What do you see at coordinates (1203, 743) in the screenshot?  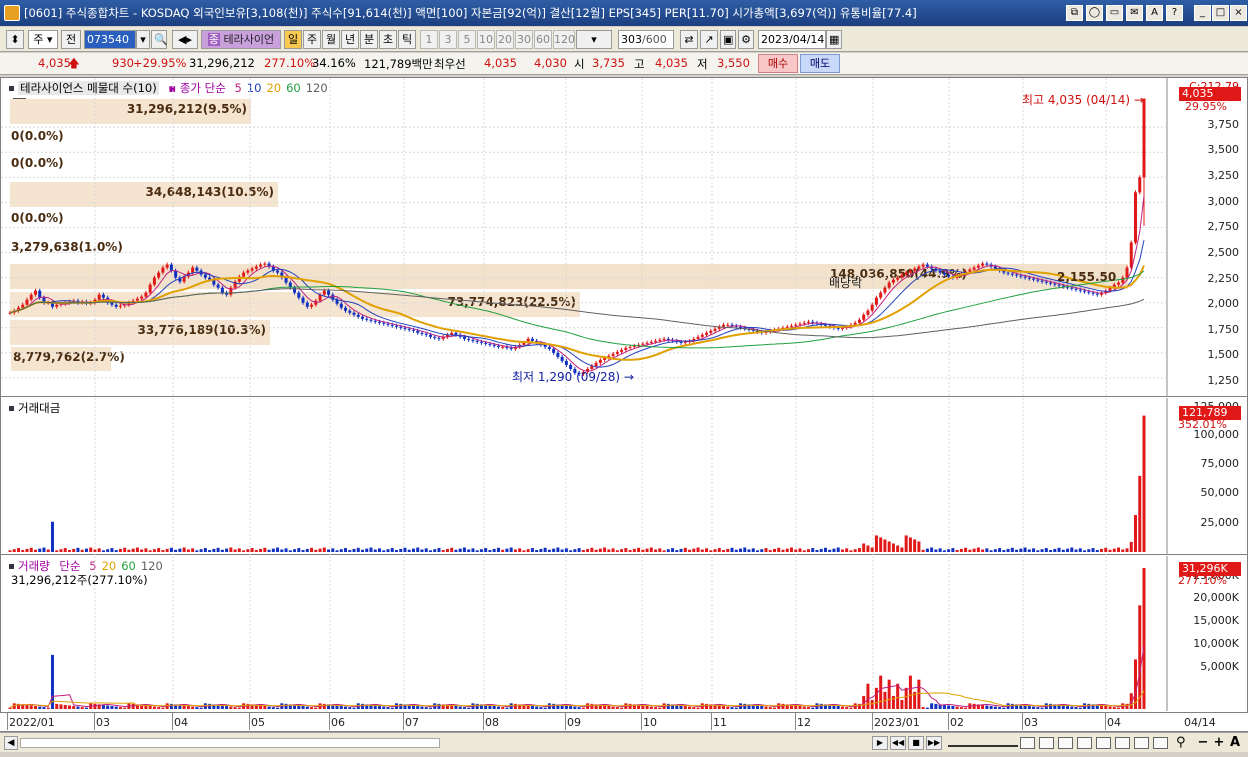 I see `zoom-button-0: −` at bounding box center [1203, 743].